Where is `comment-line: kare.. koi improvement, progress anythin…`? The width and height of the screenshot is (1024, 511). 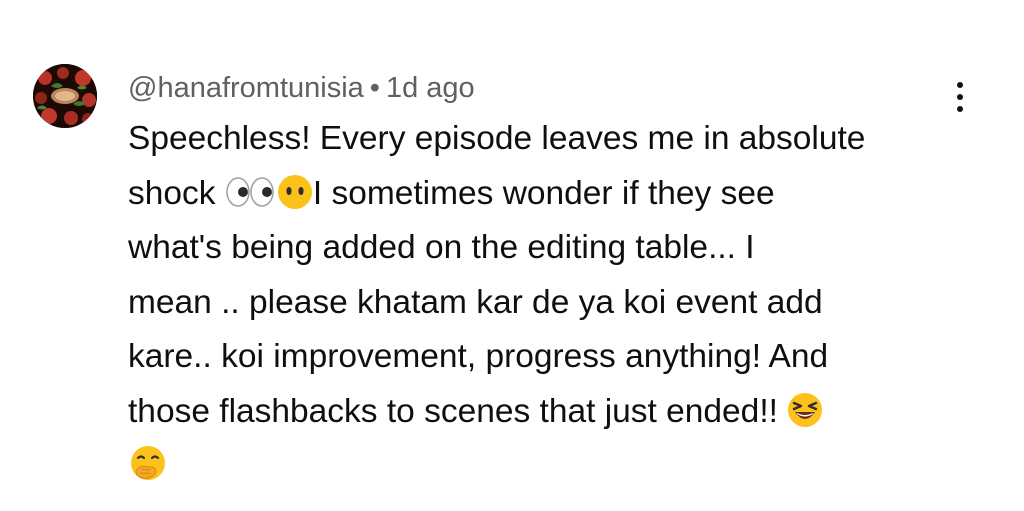 comment-line: kare.. koi improvement, progress anythin… is located at coordinates (478, 356).